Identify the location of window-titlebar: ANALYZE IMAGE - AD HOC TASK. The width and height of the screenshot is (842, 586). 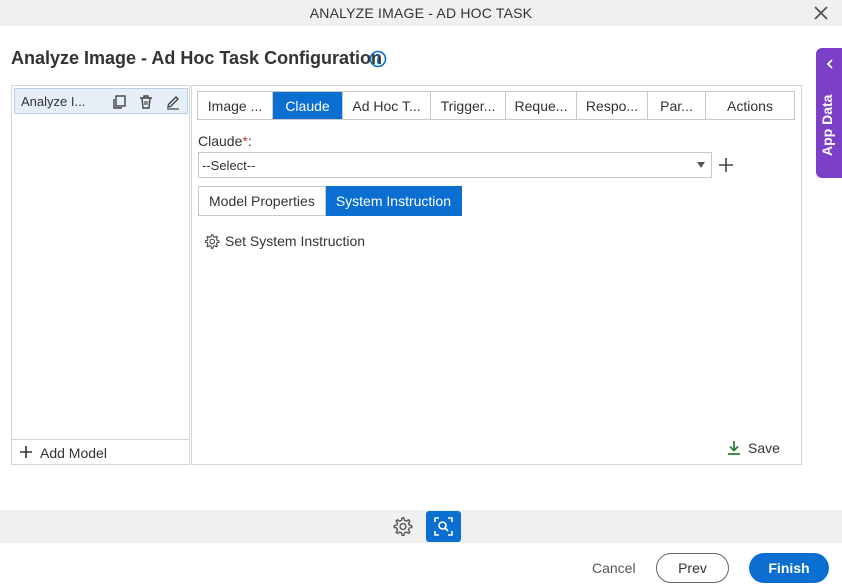
(421, 13).